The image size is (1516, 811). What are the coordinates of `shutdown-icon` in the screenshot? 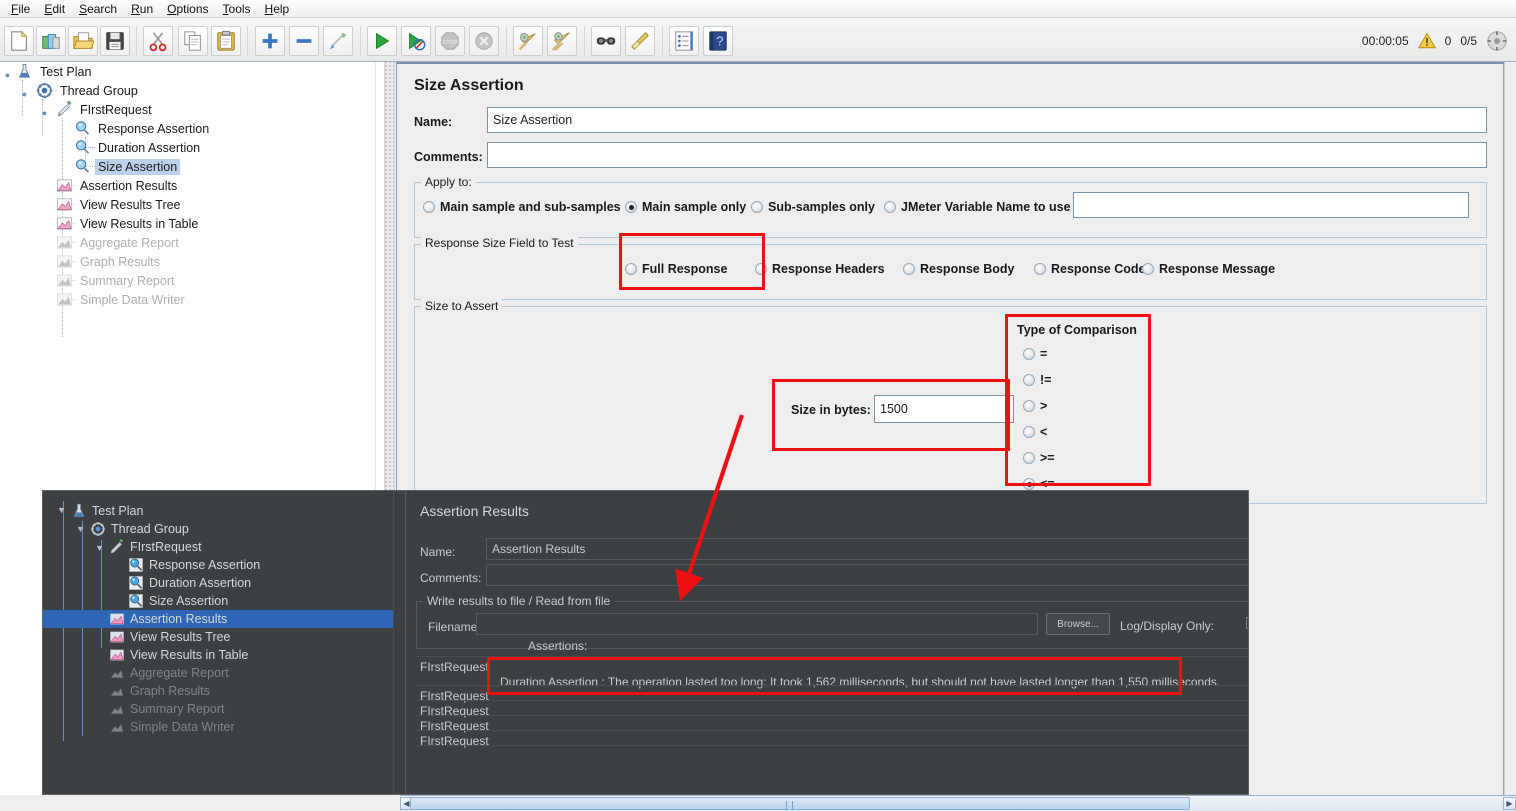 It's located at (484, 41).